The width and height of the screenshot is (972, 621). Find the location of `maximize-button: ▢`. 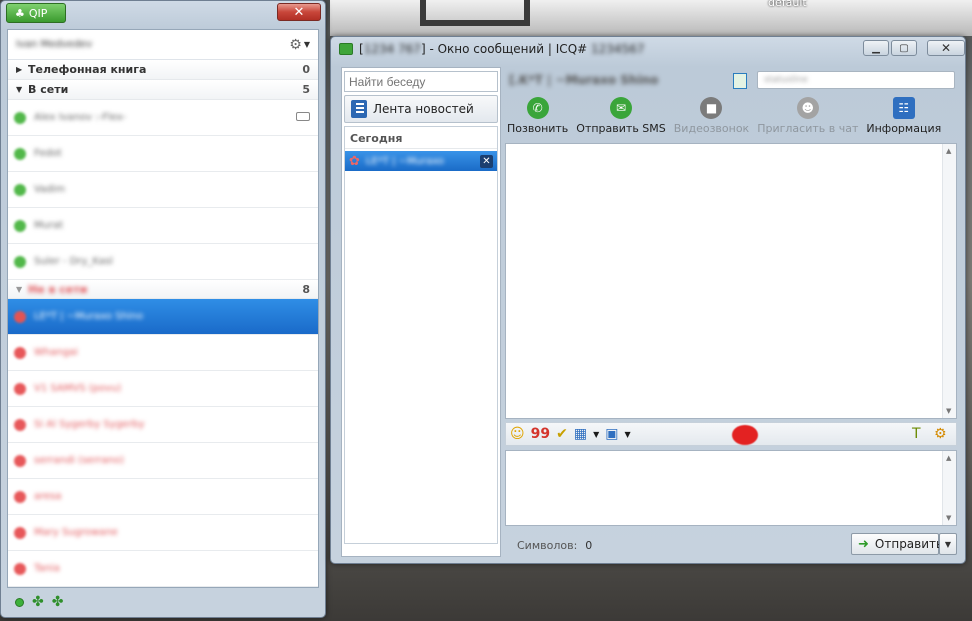

maximize-button: ▢ is located at coordinates (904, 48).